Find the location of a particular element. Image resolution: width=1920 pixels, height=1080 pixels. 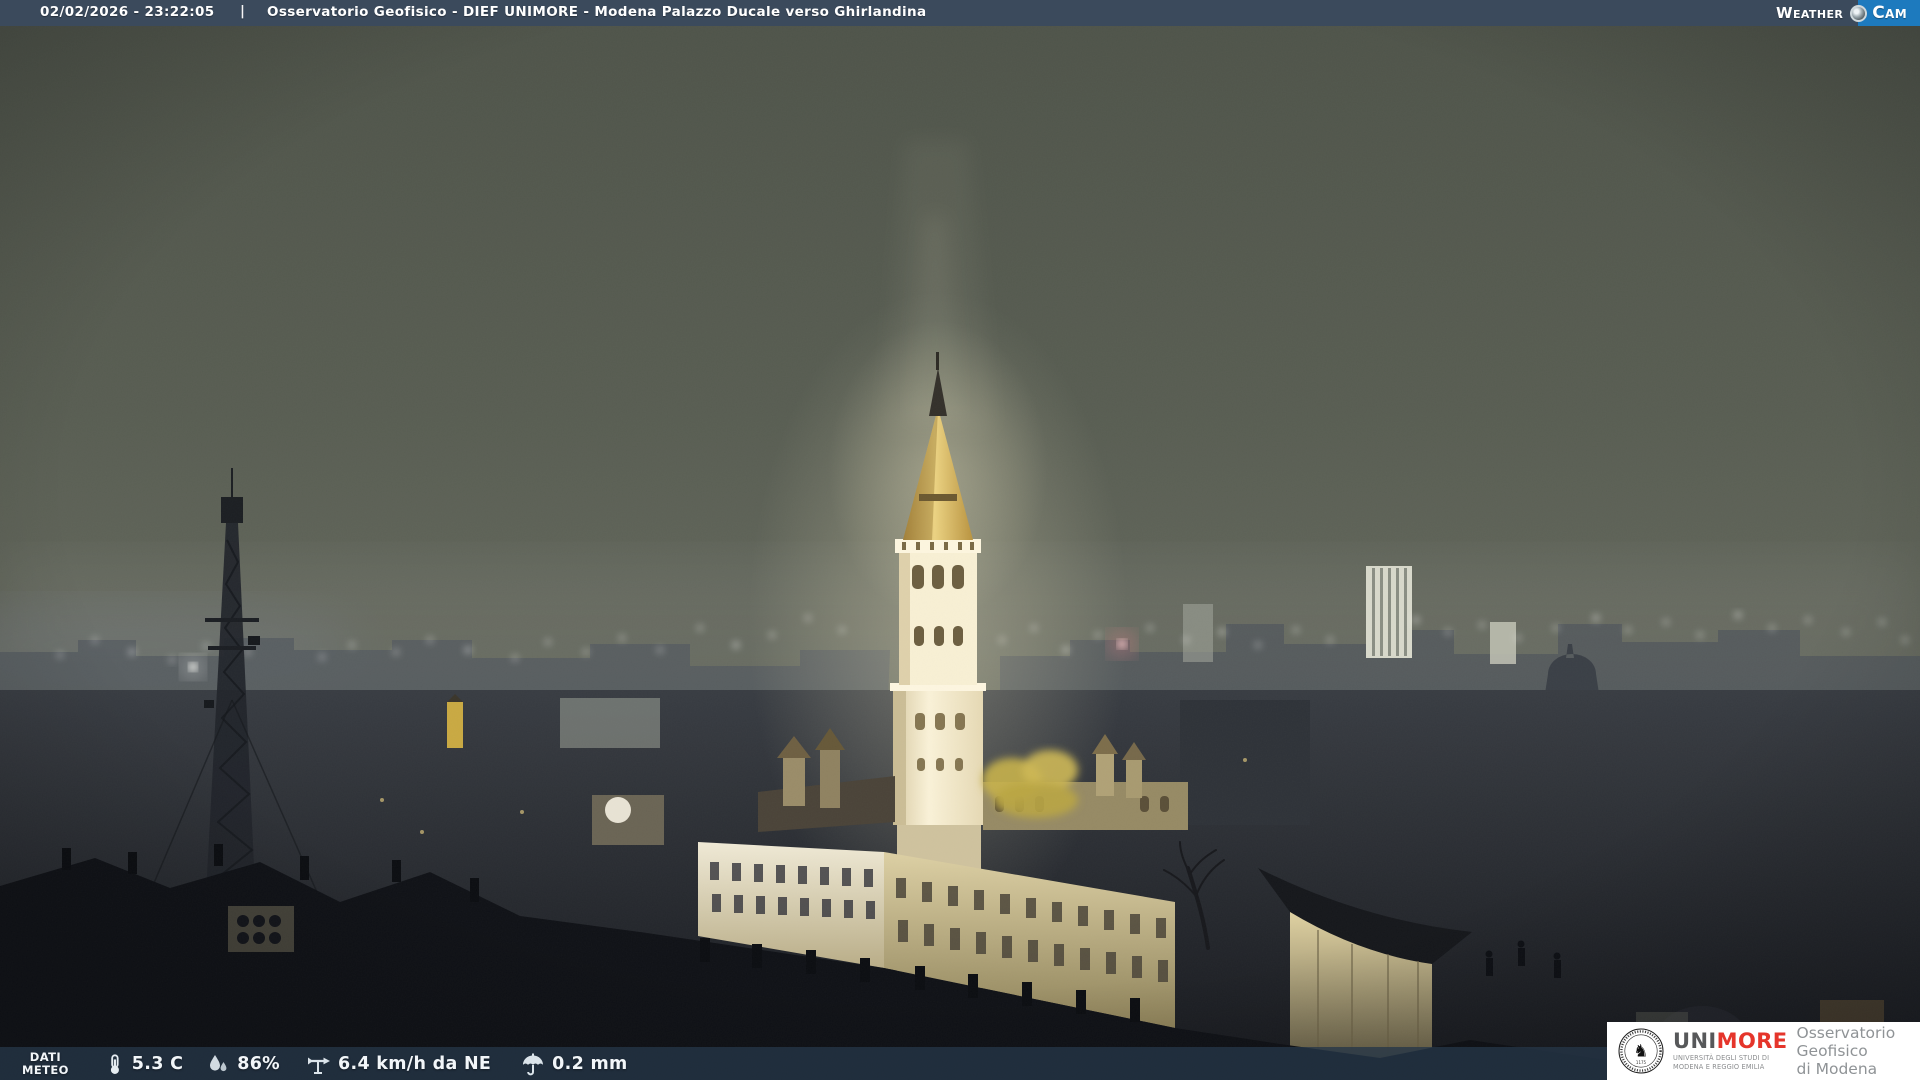

weather-label-line1: DATI is located at coordinates (45, 1057).